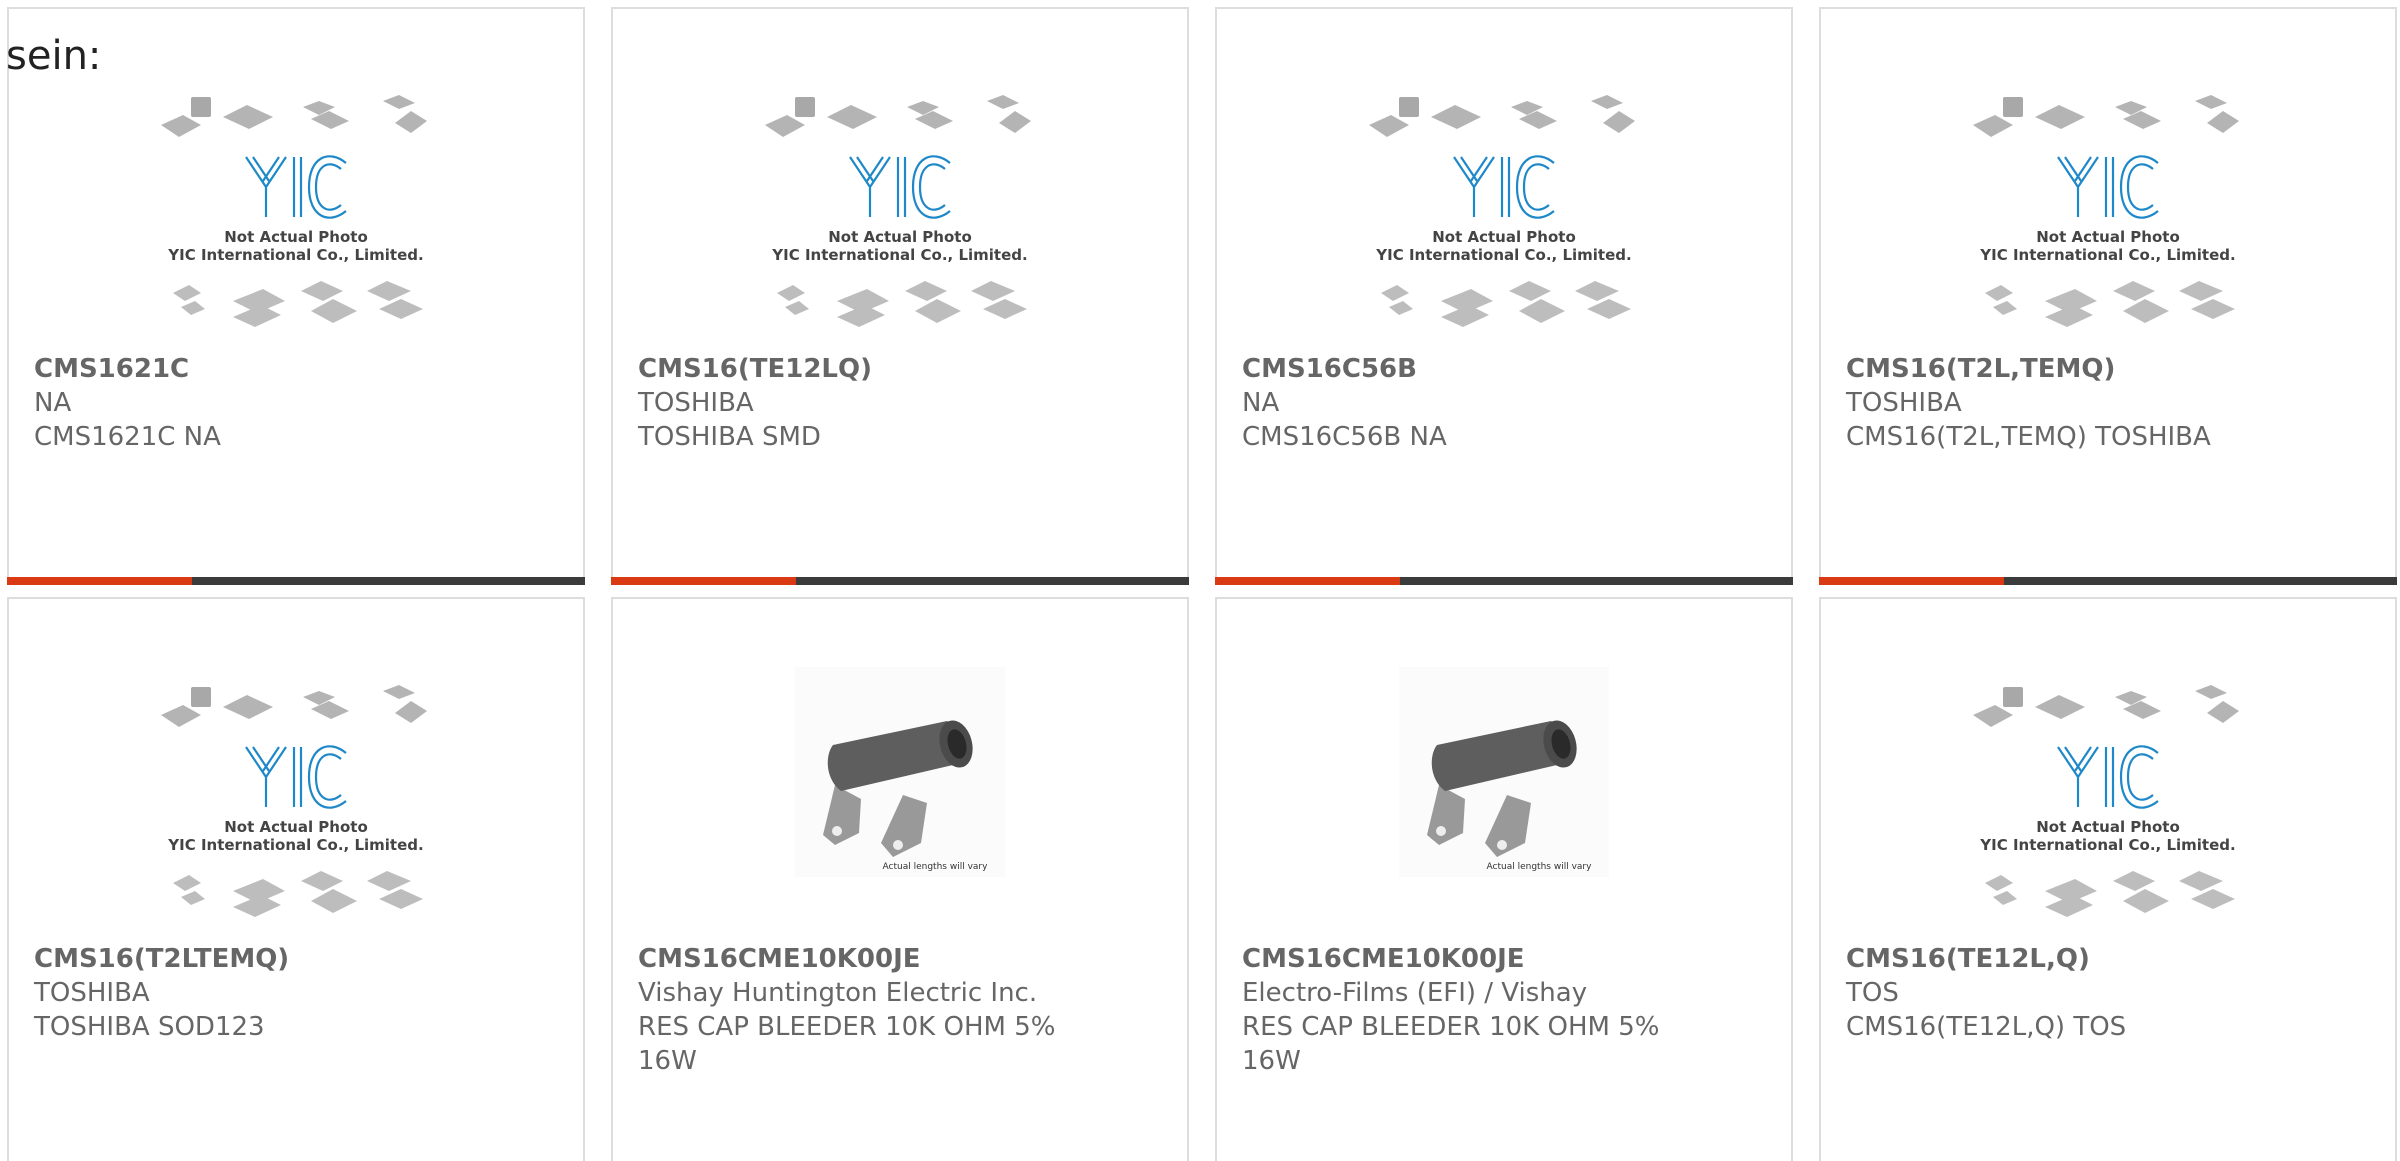  Describe the element at coordinates (273, 959) in the screenshot. I see `part-number-link: CMS16(T2LTEMQ)` at that location.